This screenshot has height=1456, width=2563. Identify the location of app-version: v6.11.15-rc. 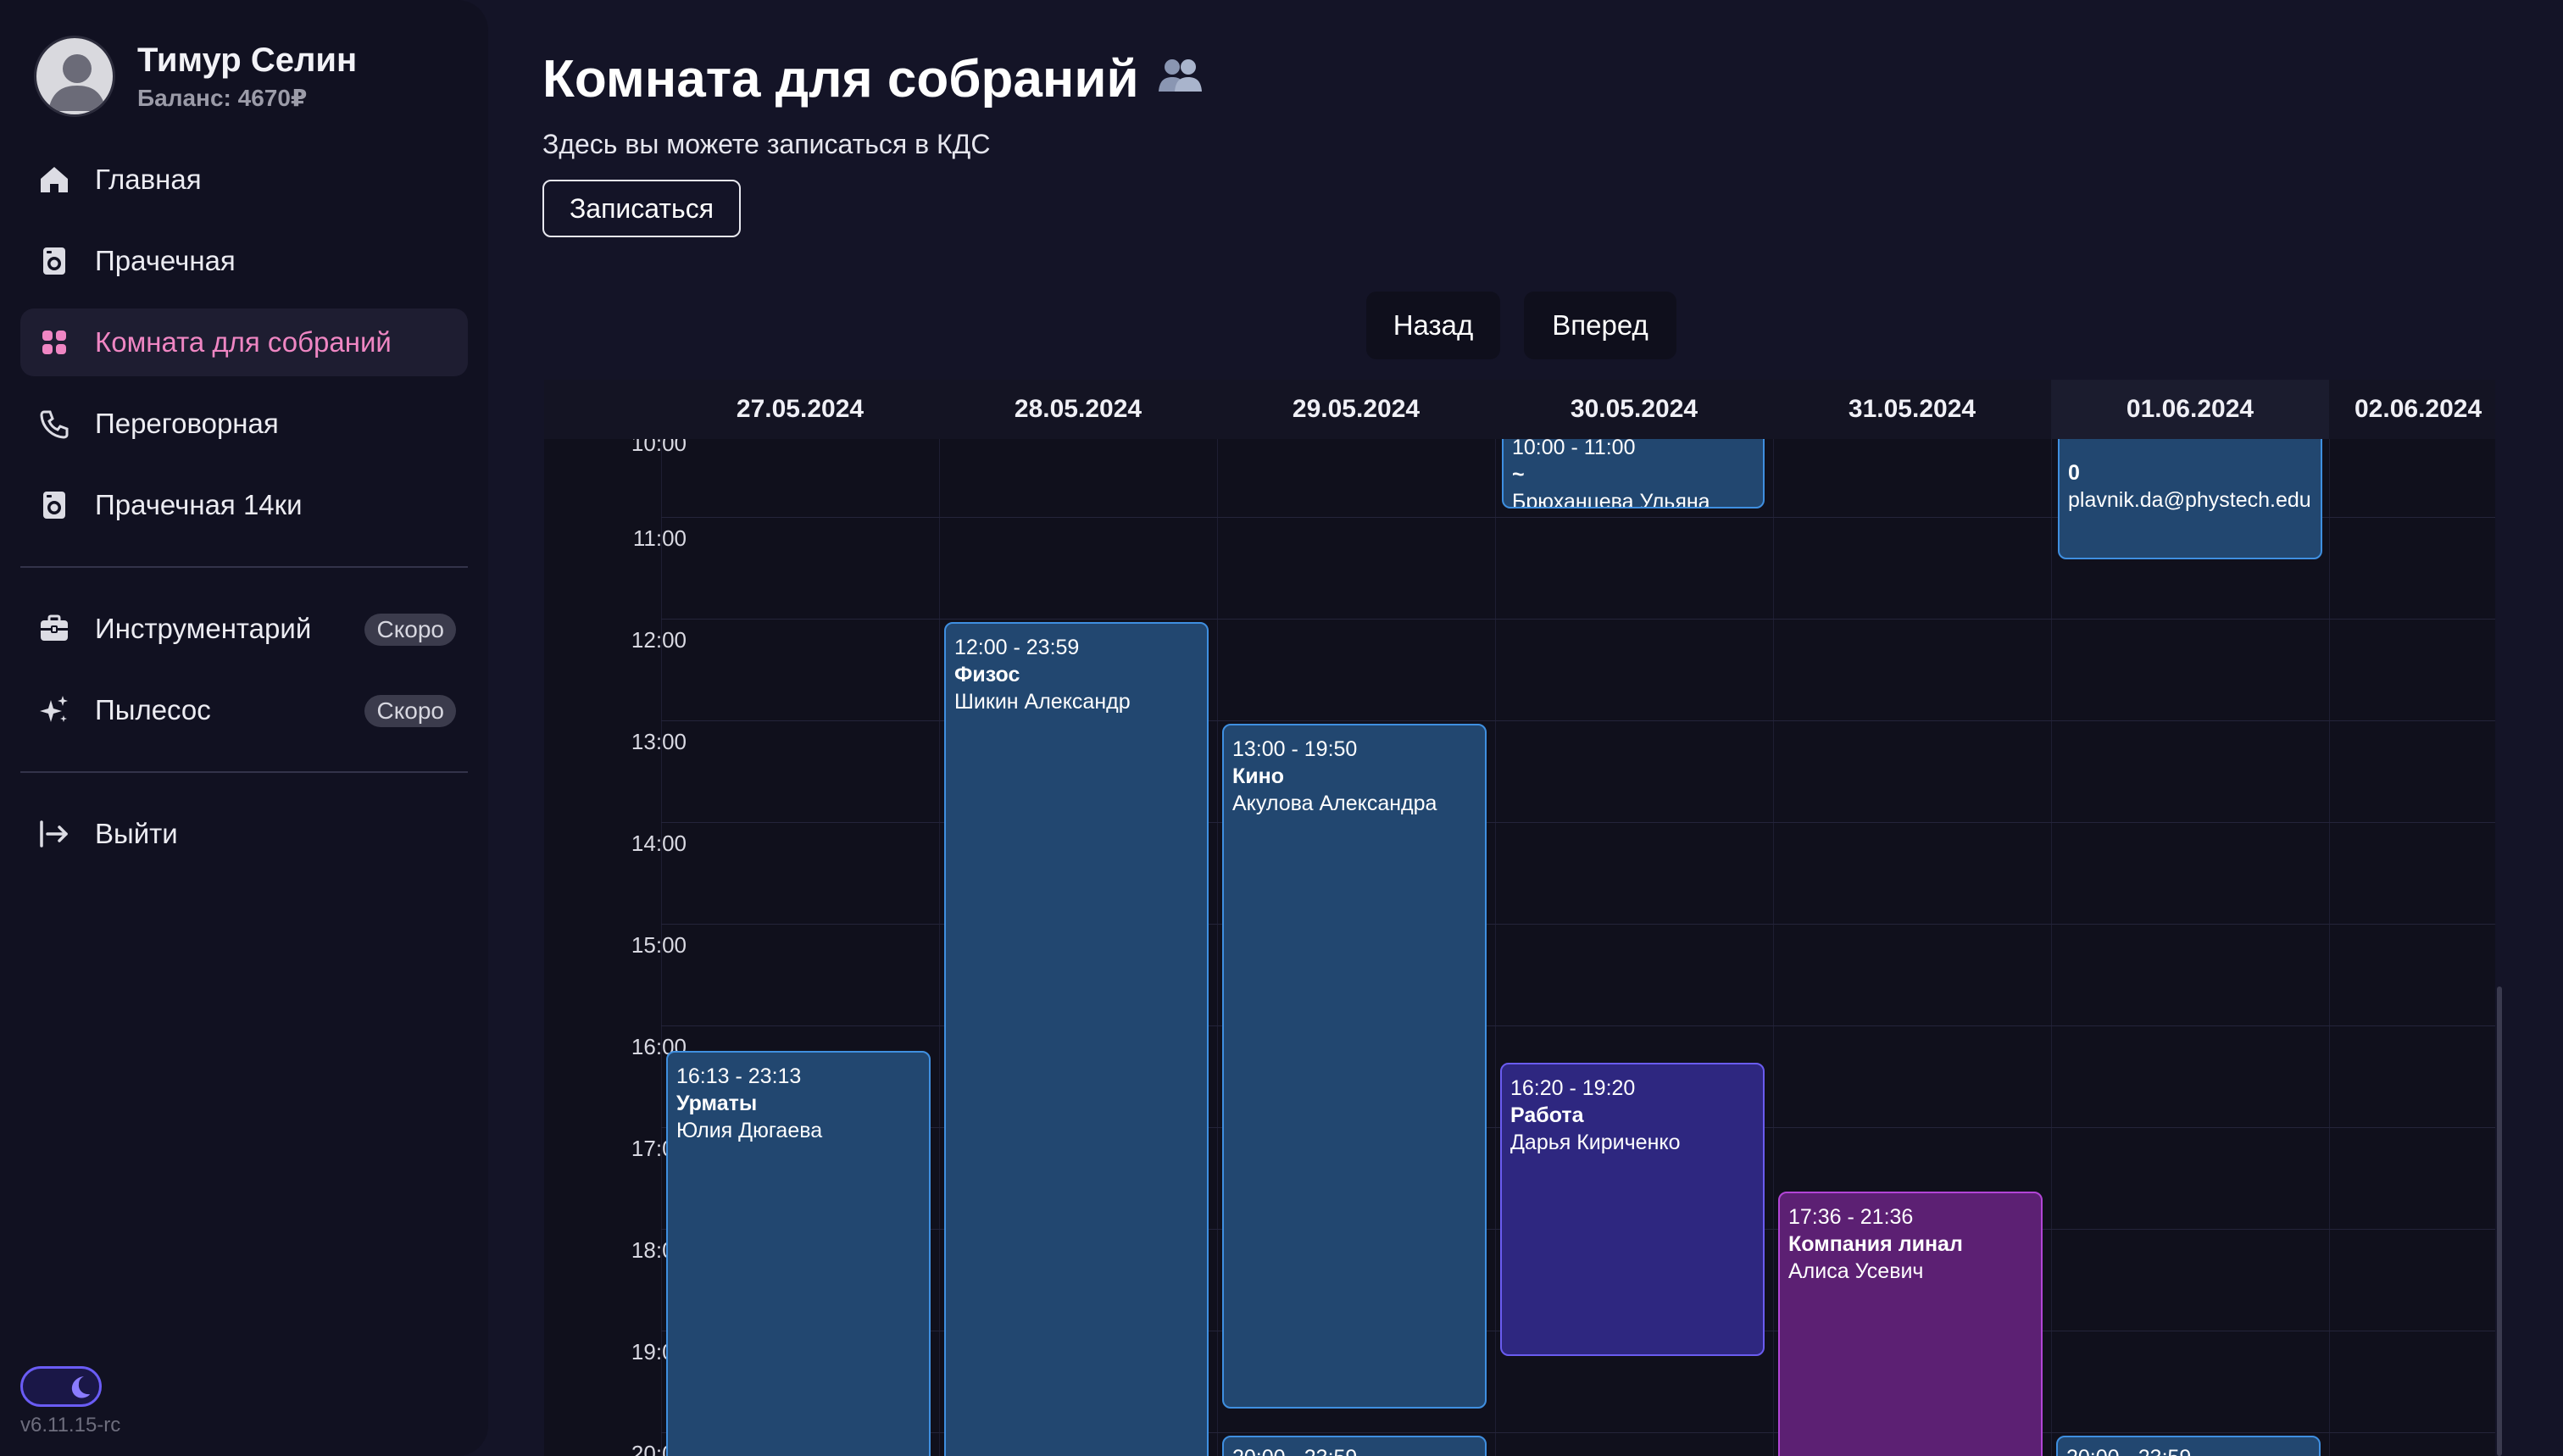
(70, 1426).